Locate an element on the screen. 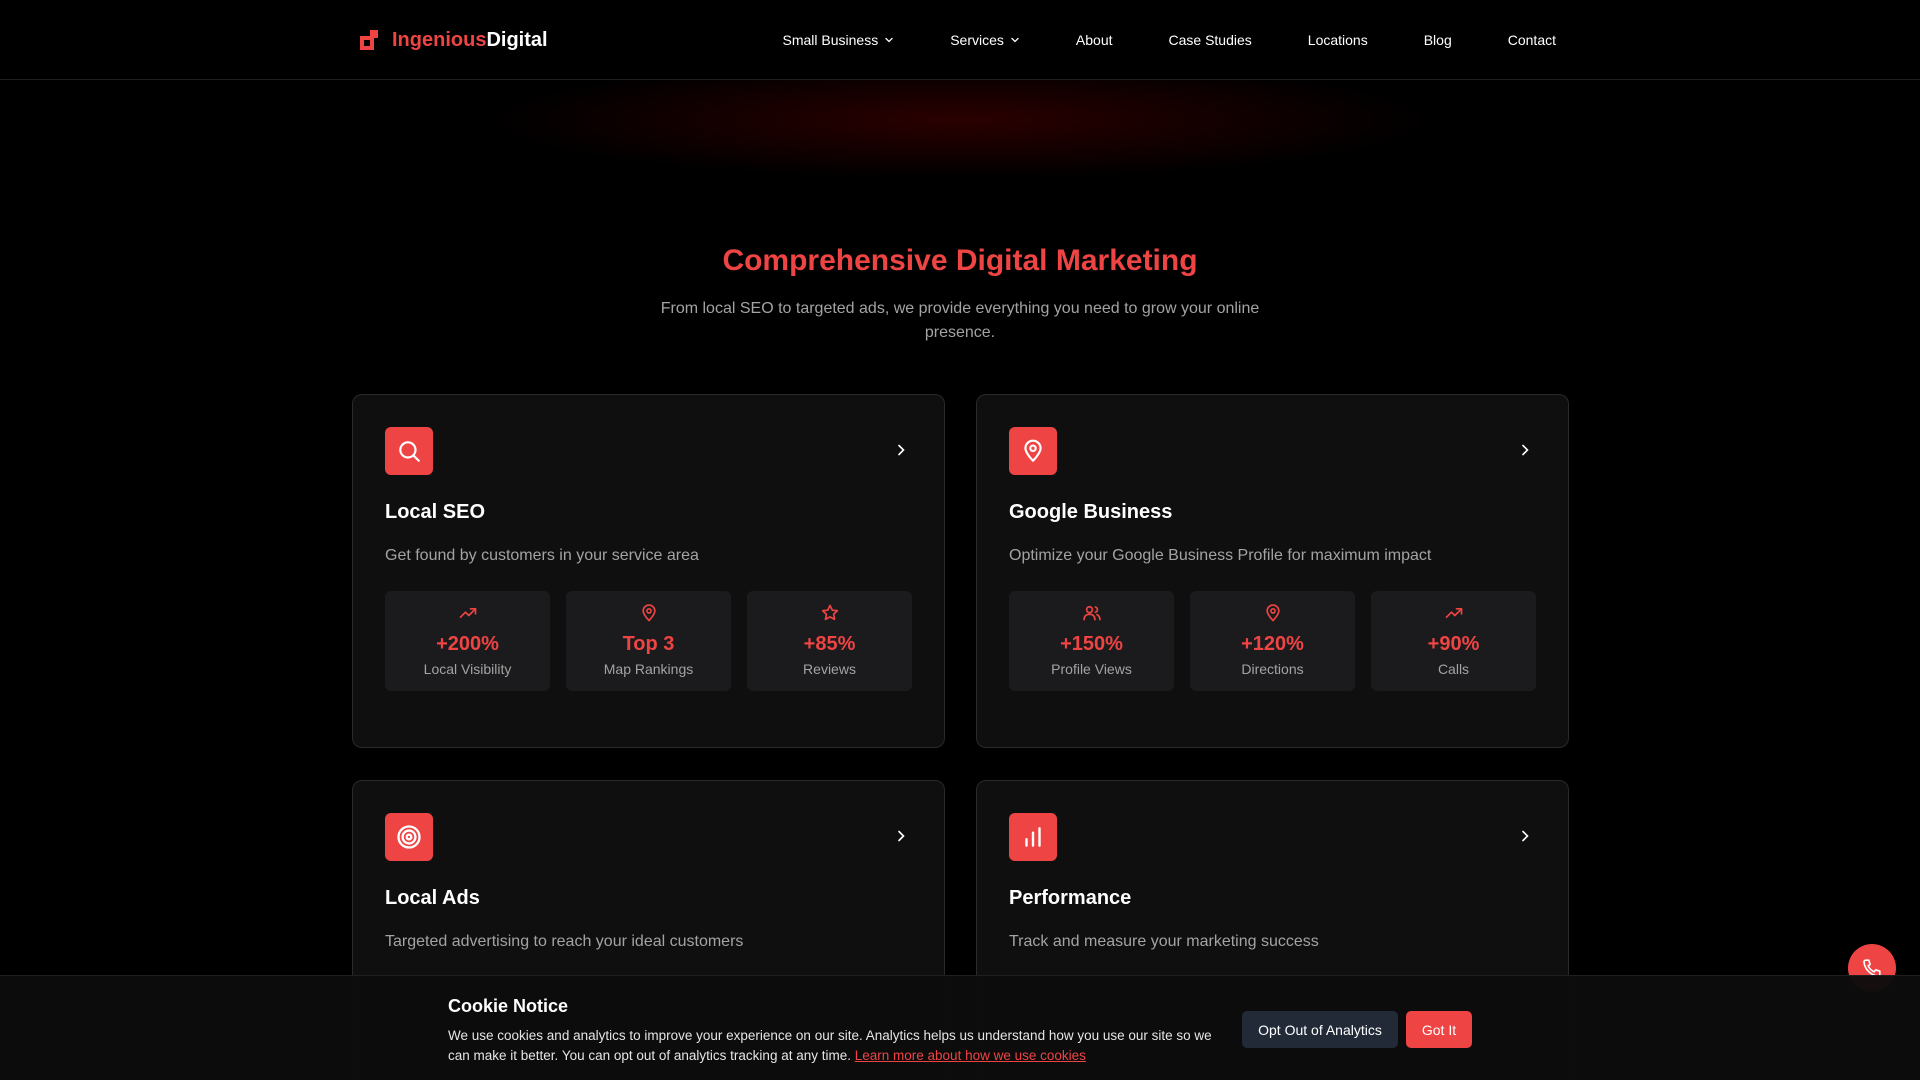 This screenshot has height=1080, width=1920. opt-out-analytics-button: Opt Out of Analytics is located at coordinates (1320, 1029).